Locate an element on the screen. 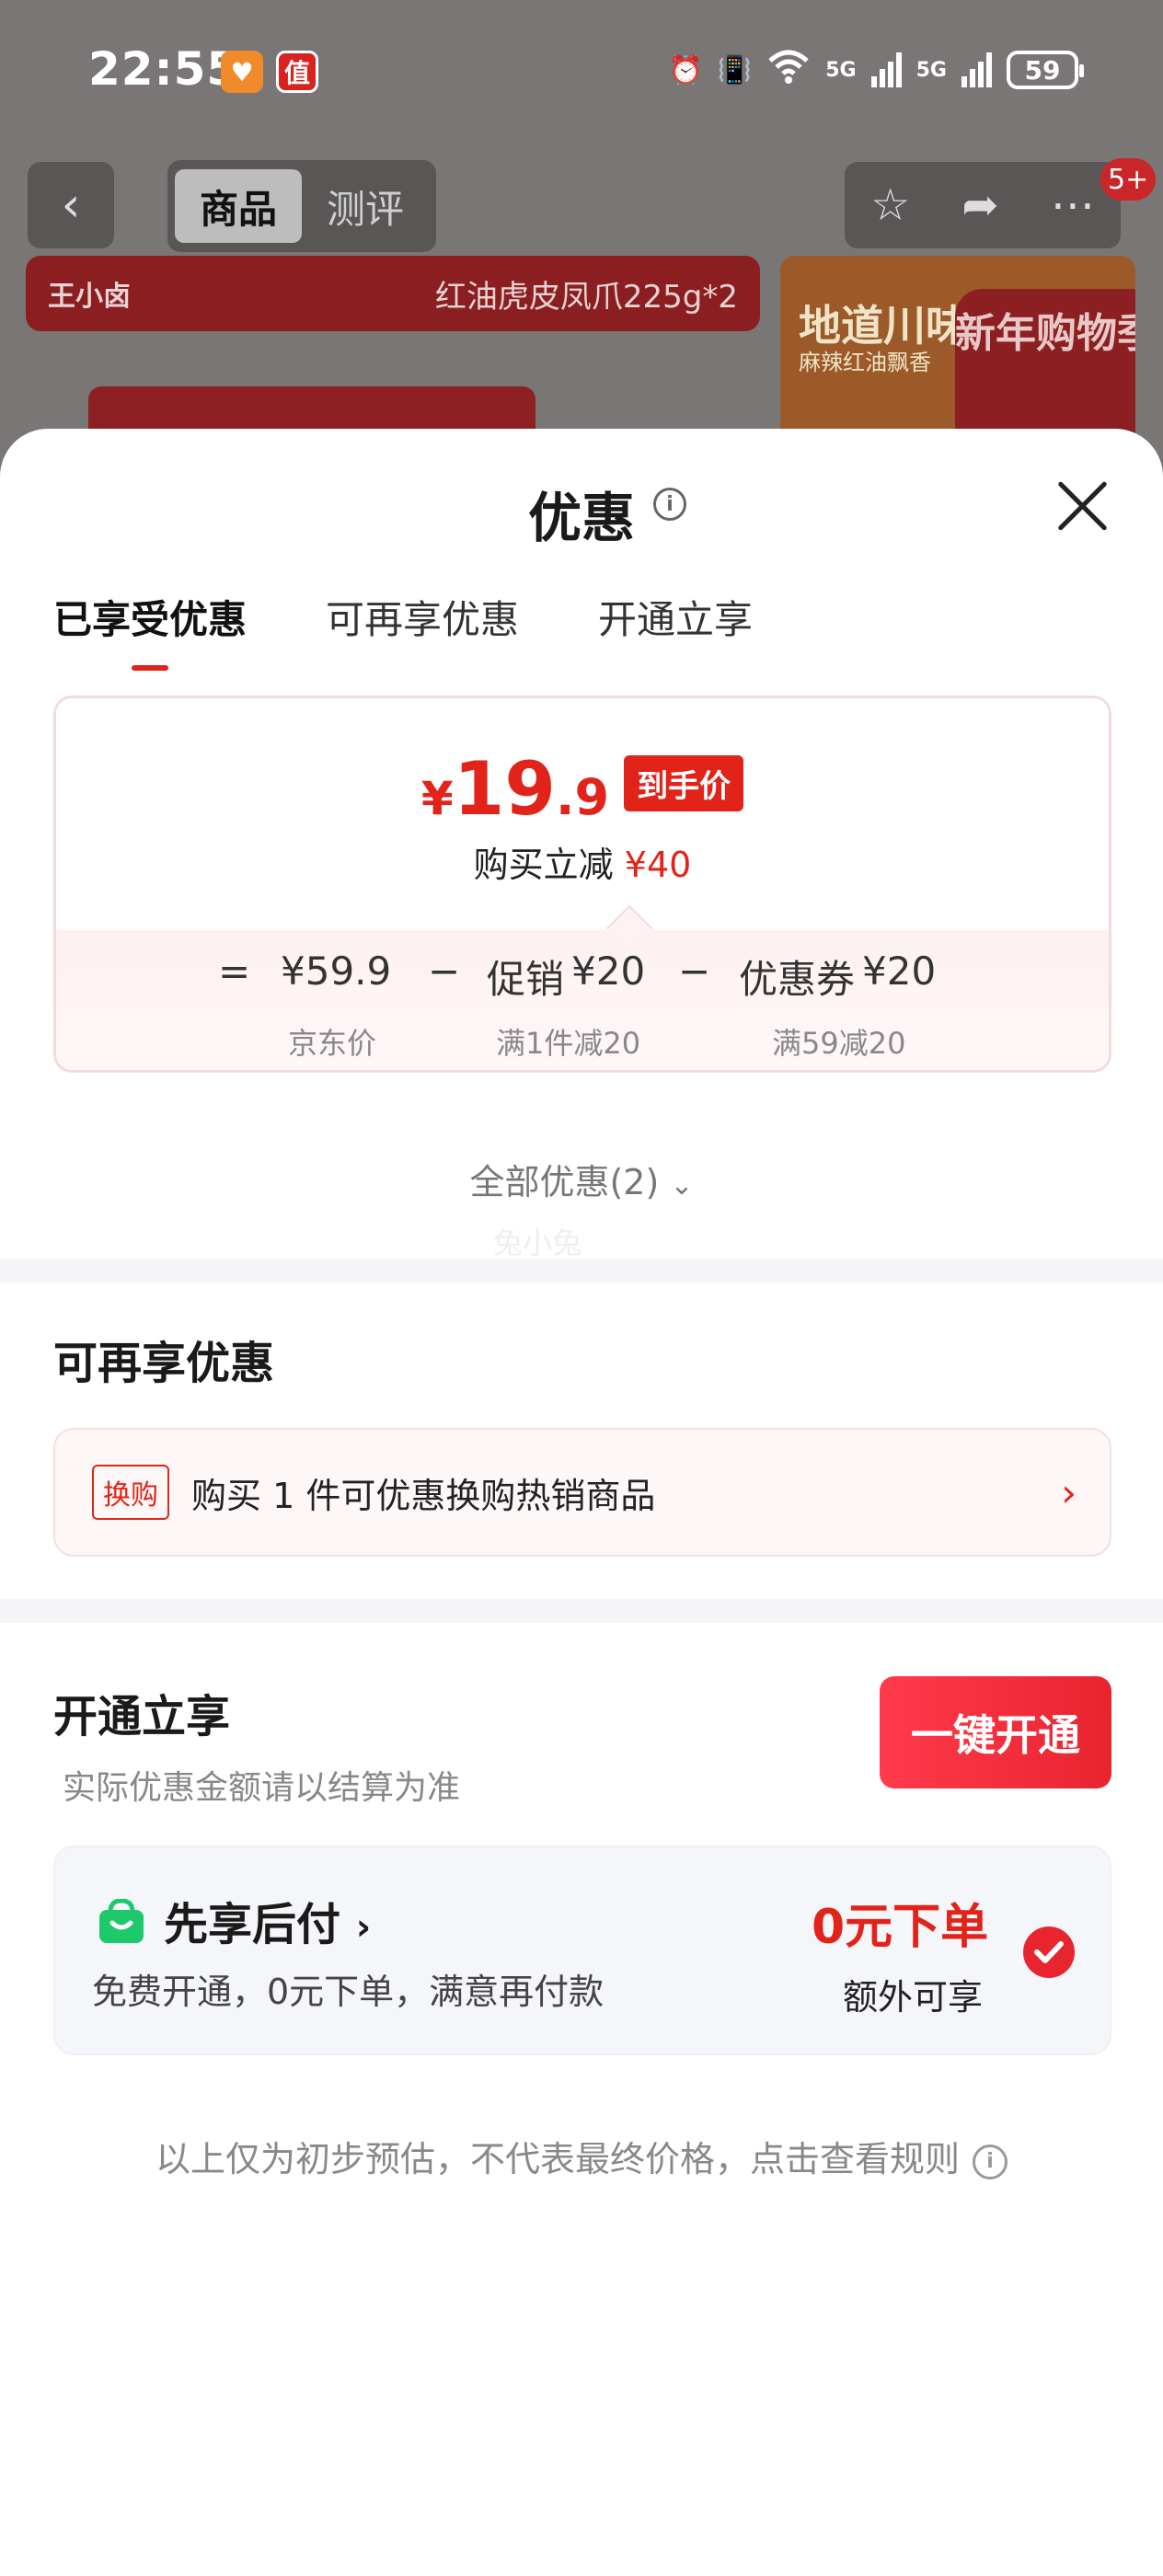 The image size is (1163, 2576). instant-discount: 购买立减 ¥40 is located at coordinates (582, 861).